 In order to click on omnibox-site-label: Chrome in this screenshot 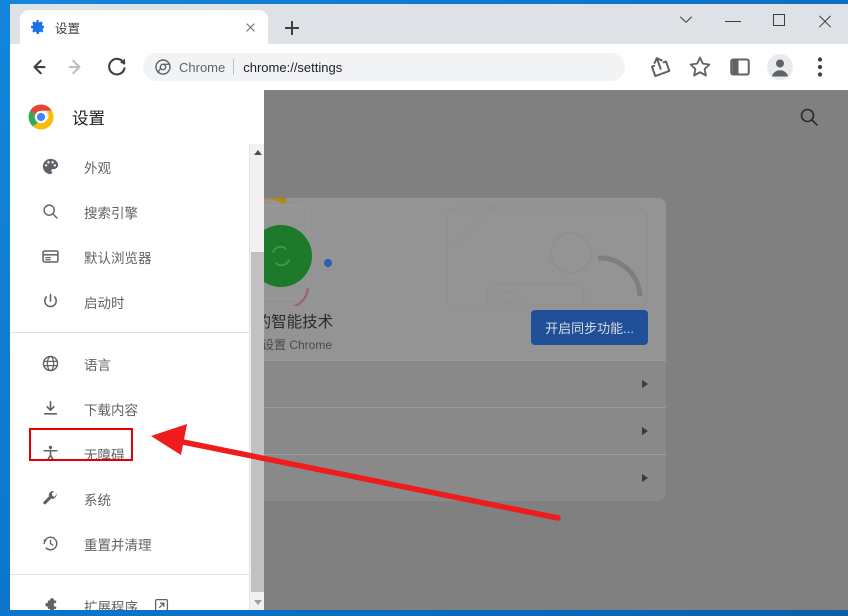, I will do `click(202, 67)`.